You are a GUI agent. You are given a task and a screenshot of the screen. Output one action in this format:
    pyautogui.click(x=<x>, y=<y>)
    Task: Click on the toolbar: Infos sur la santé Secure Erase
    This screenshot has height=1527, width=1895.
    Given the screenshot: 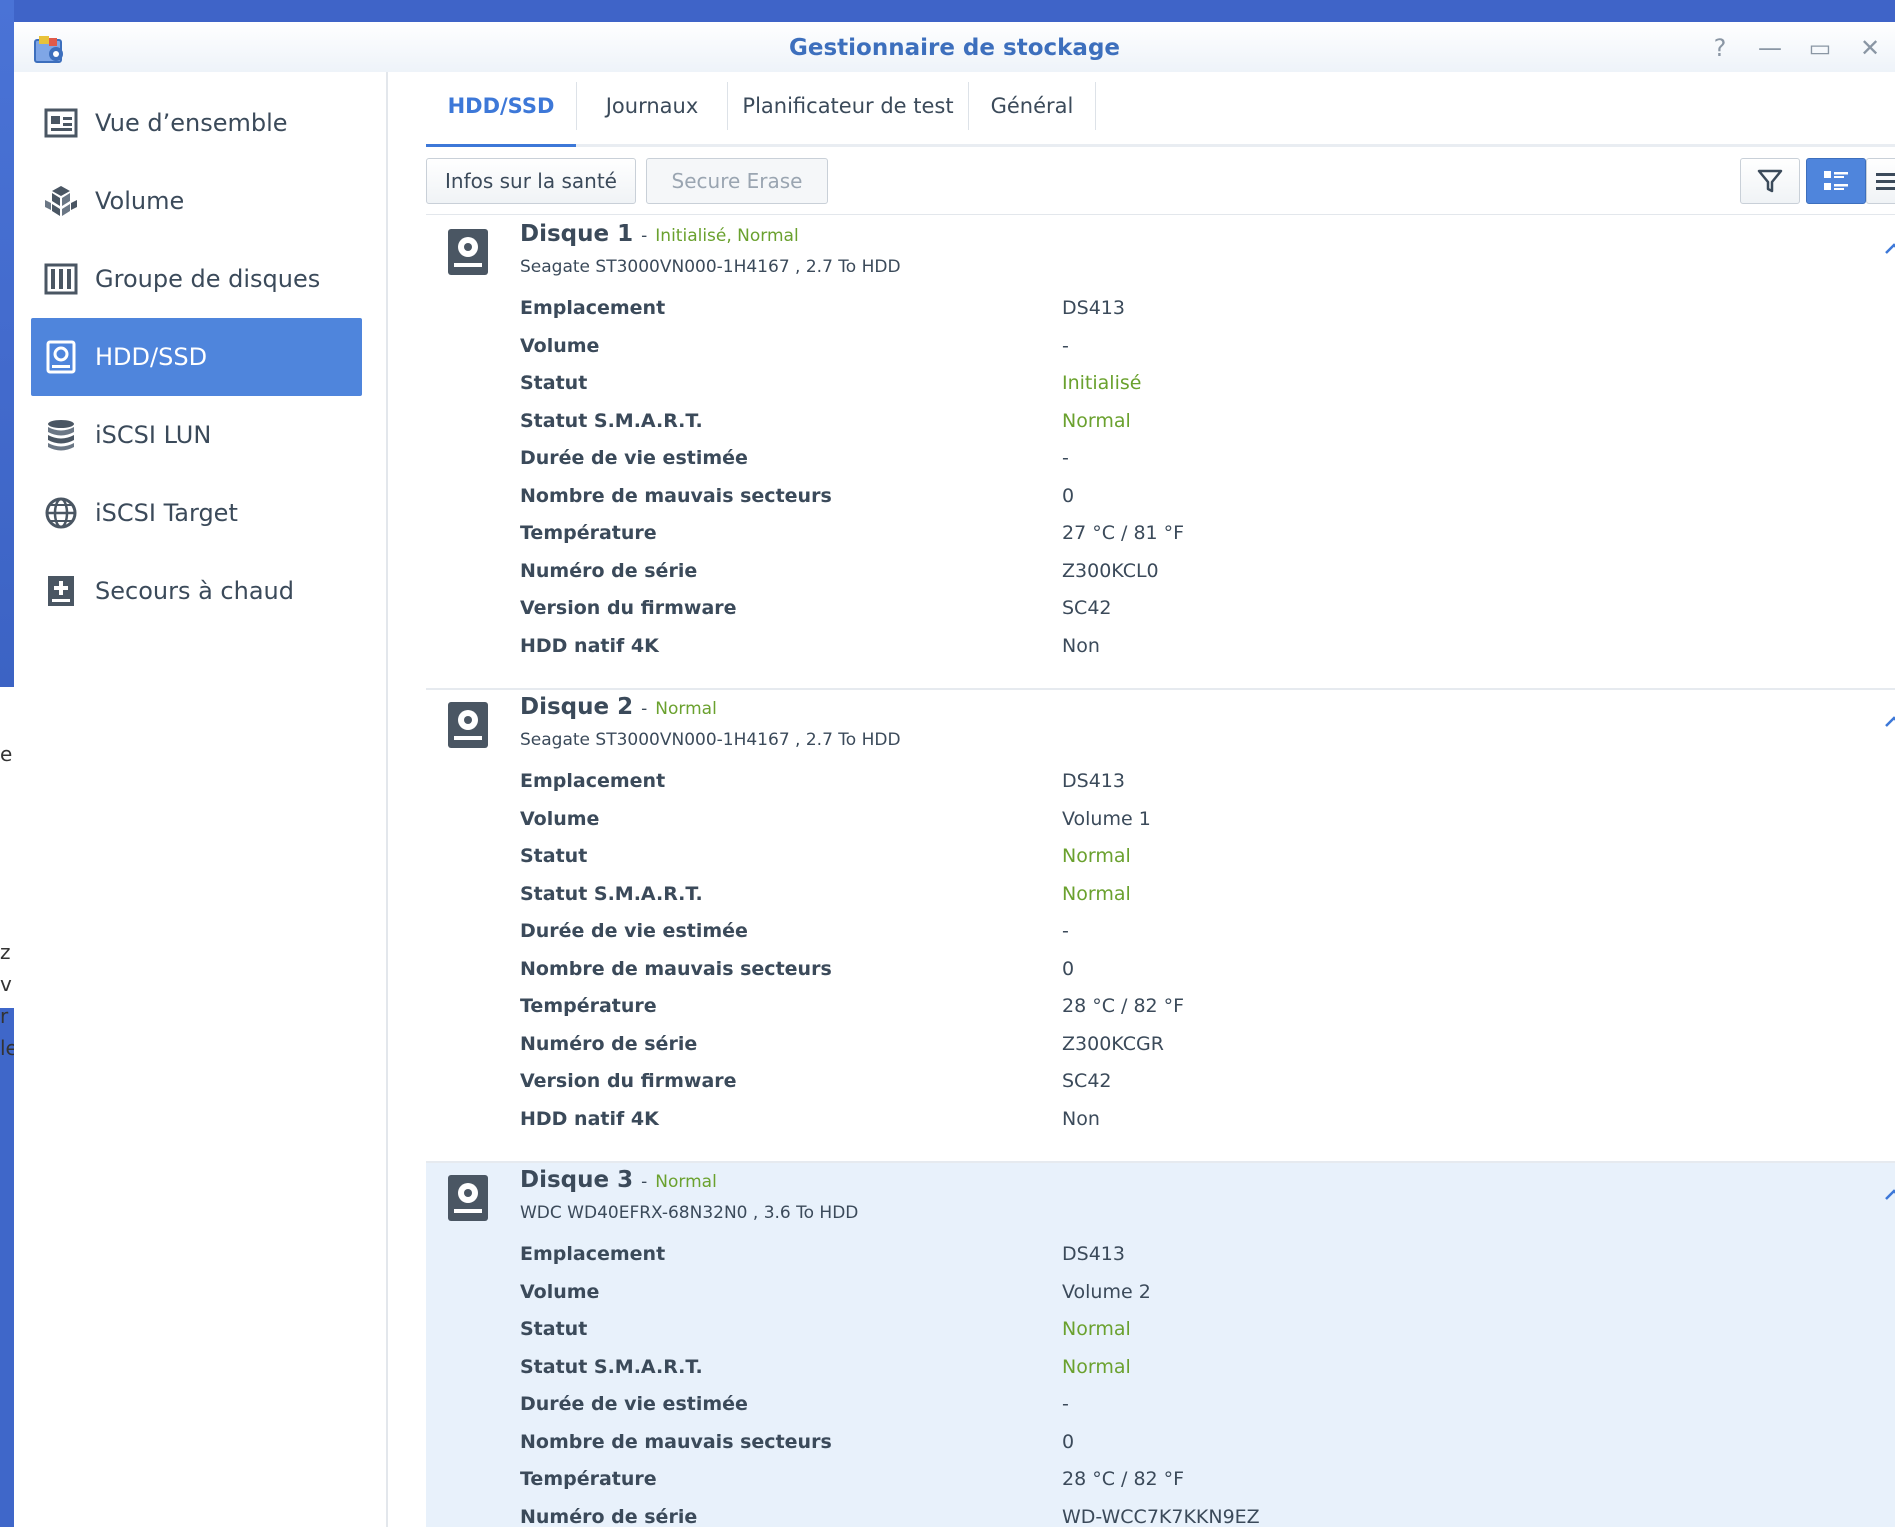 What is the action you would take?
    pyautogui.click(x=1160, y=184)
    